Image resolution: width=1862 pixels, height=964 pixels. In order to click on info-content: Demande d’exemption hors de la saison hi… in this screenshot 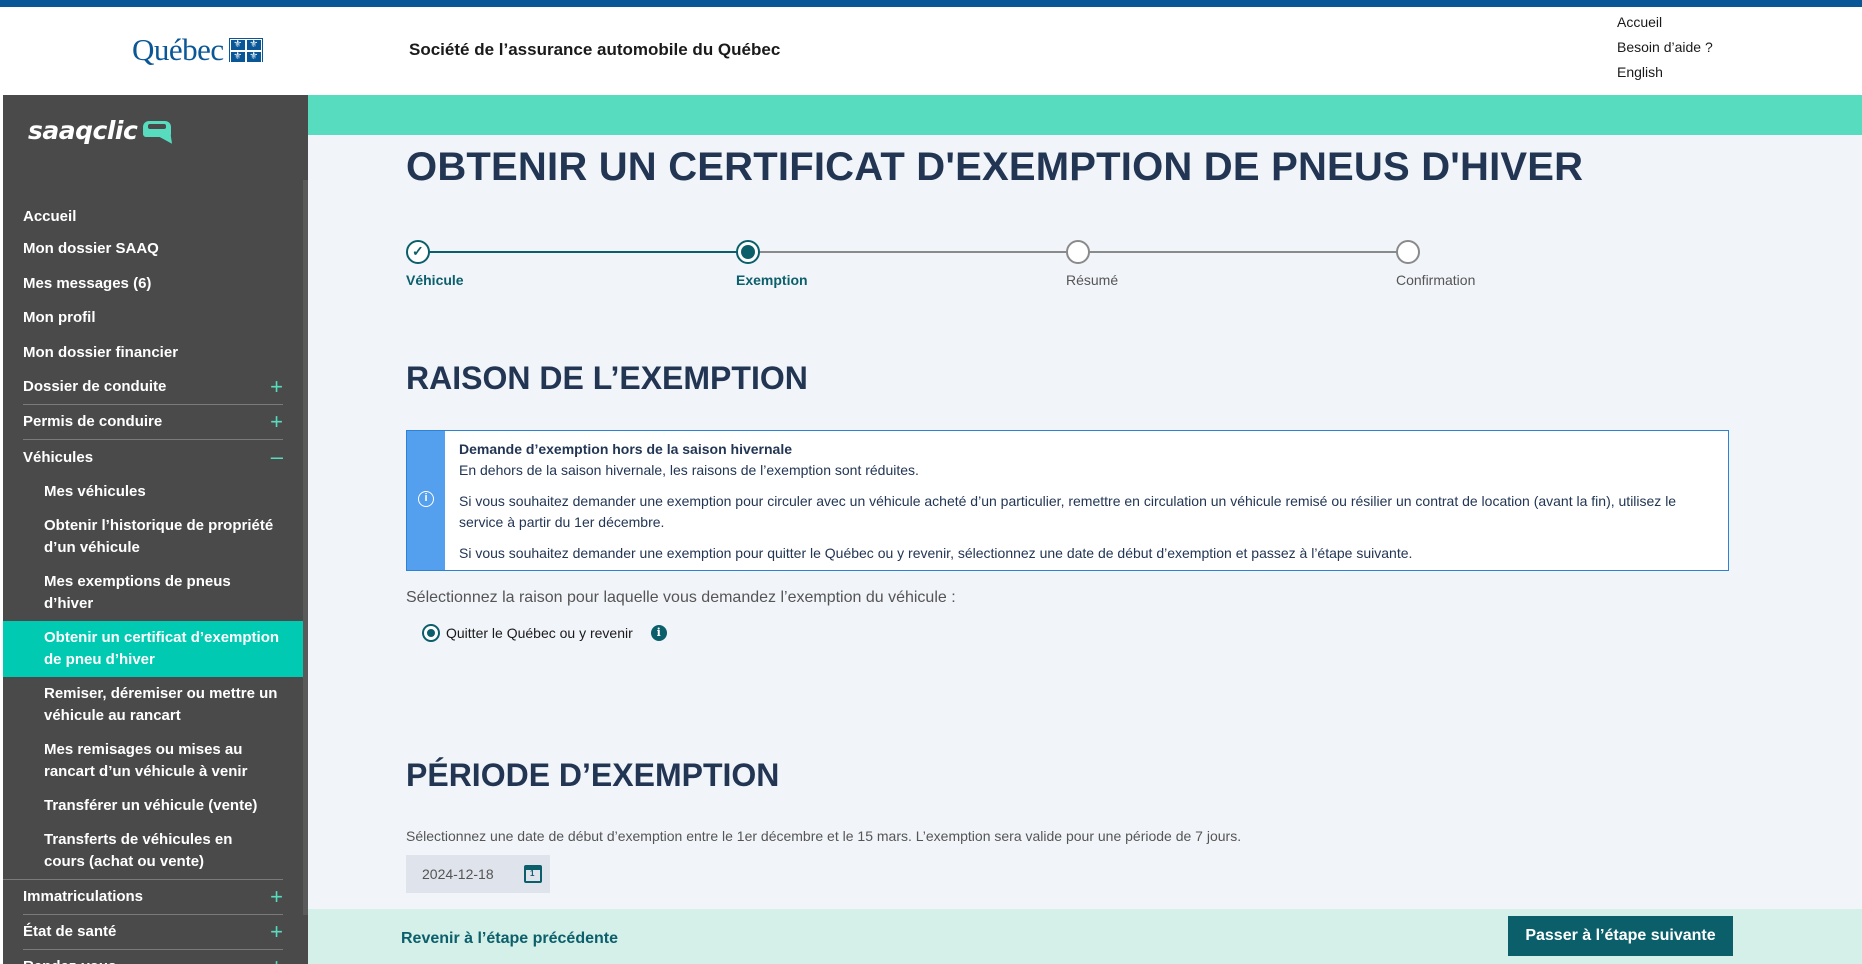, I will do `click(1089, 506)`.